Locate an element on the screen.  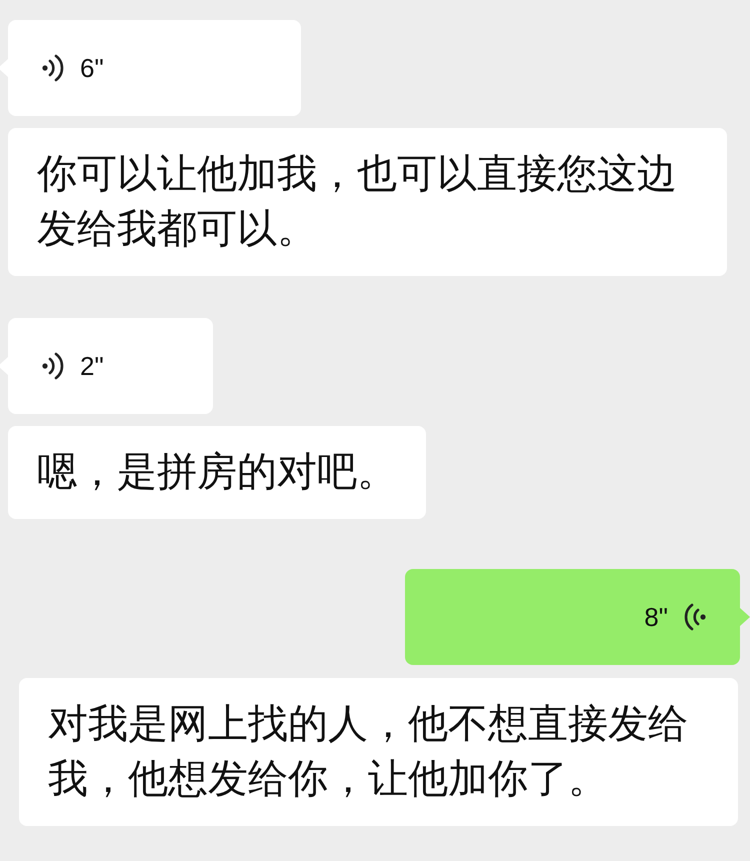
voice-duration: 6" is located at coordinates (92, 68).